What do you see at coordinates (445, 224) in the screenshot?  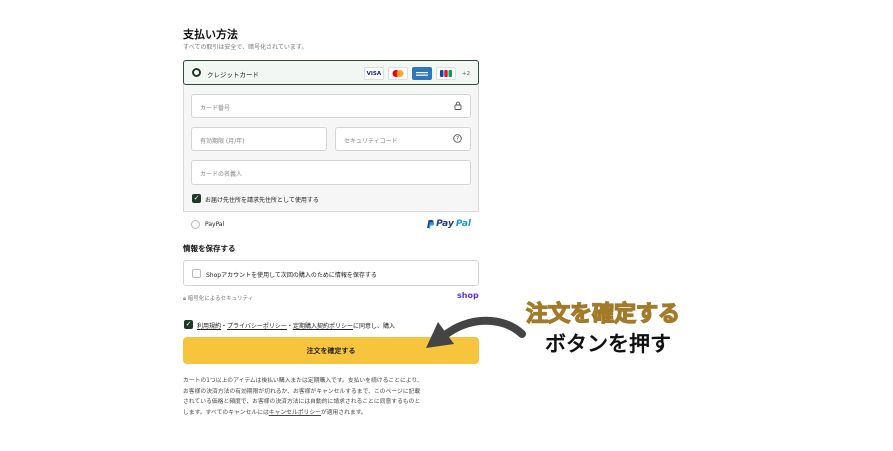 I see `paypal-logo-text-pay: Pay` at bounding box center [445, 224].